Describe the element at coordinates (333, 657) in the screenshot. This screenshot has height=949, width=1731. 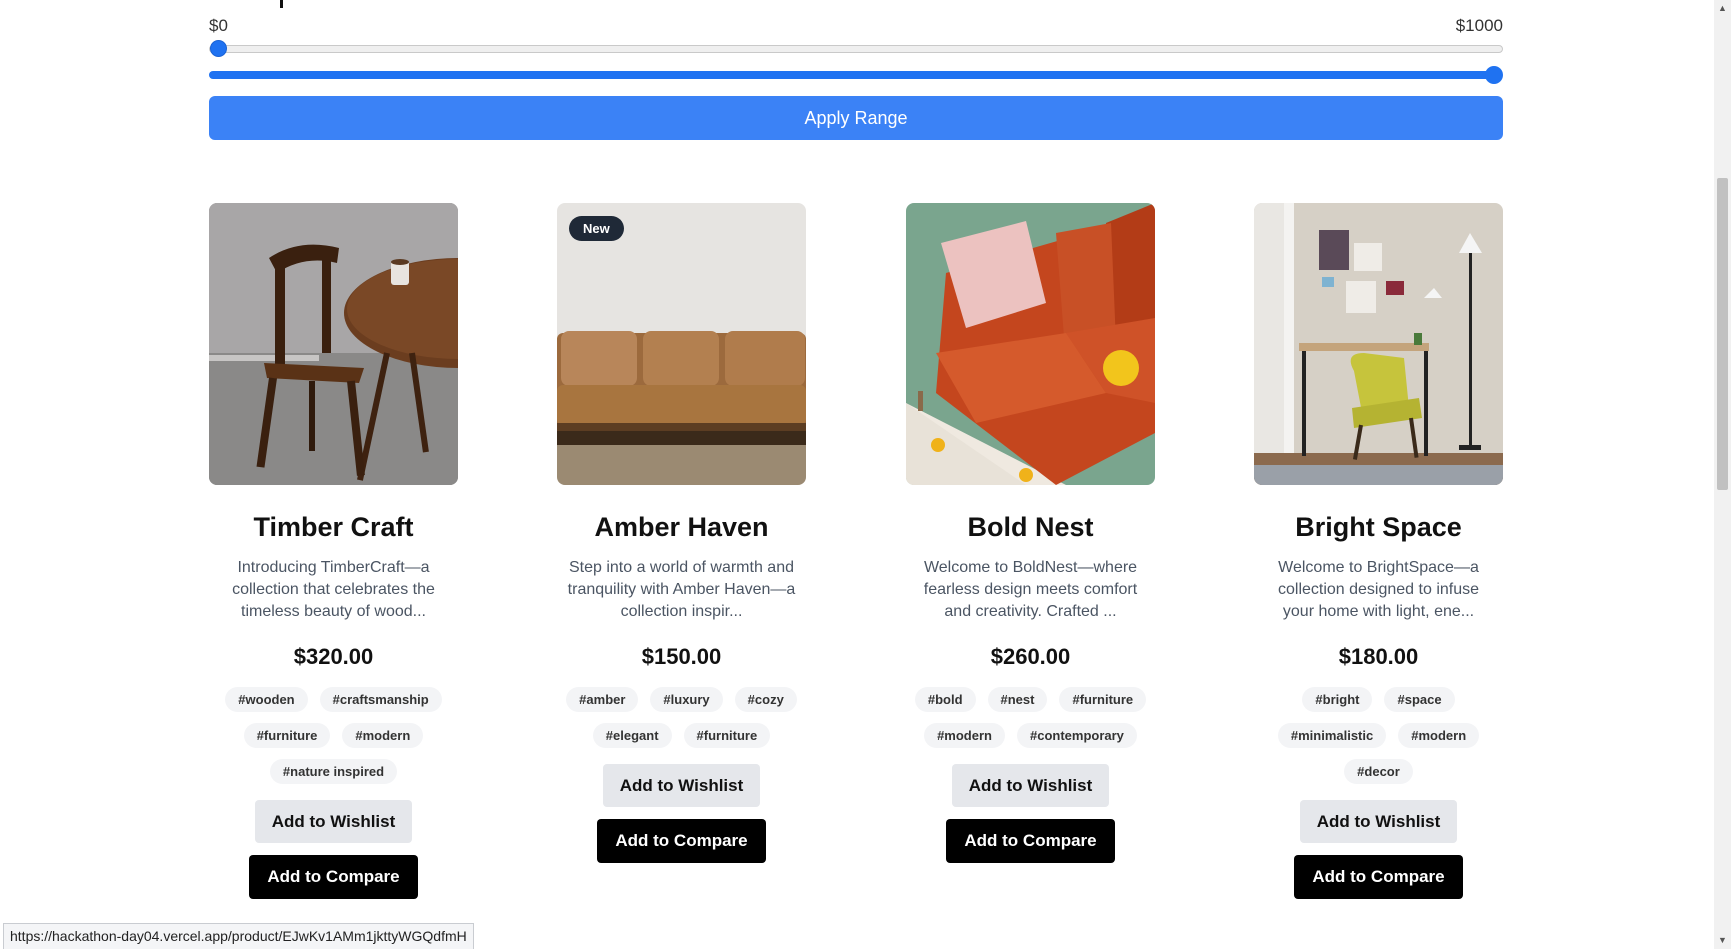
I see `product-price: $320.00` at that location.